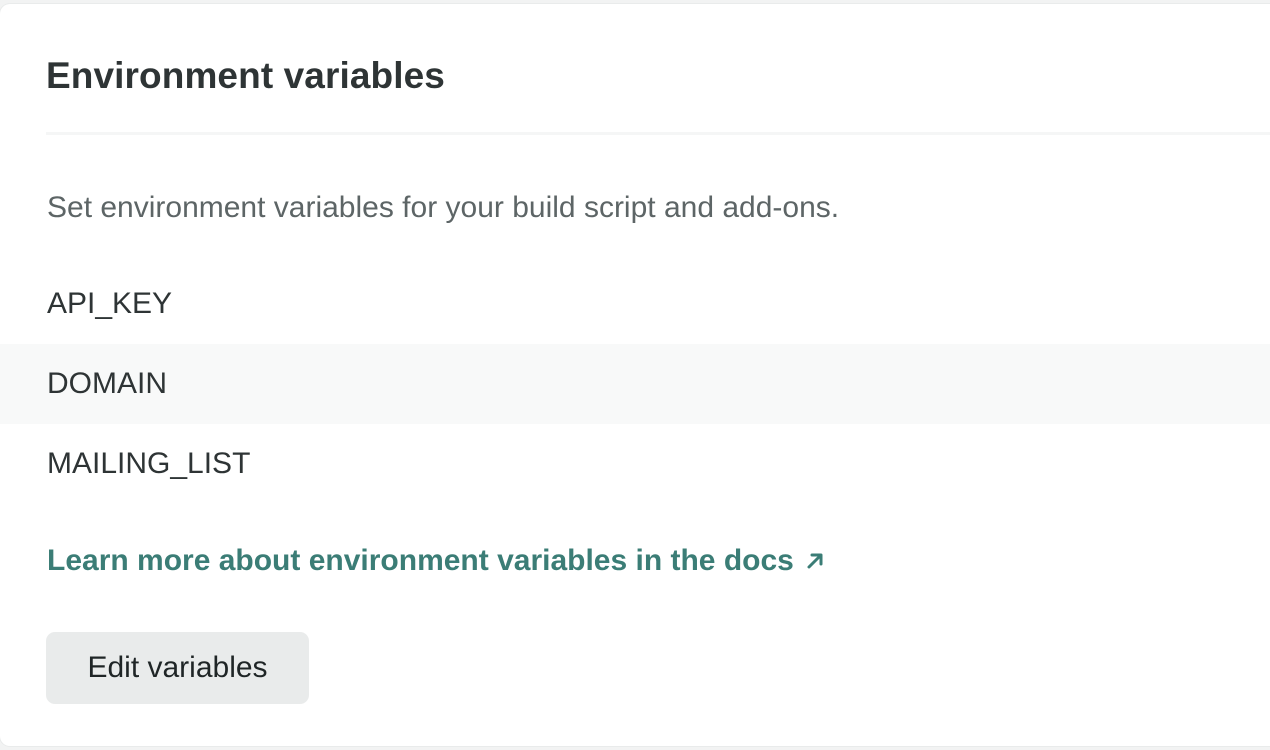  What do you see at coordinates (815, 561) in the screenshot?
I see `external-arrow-icon` at bounding box center [815, 561].